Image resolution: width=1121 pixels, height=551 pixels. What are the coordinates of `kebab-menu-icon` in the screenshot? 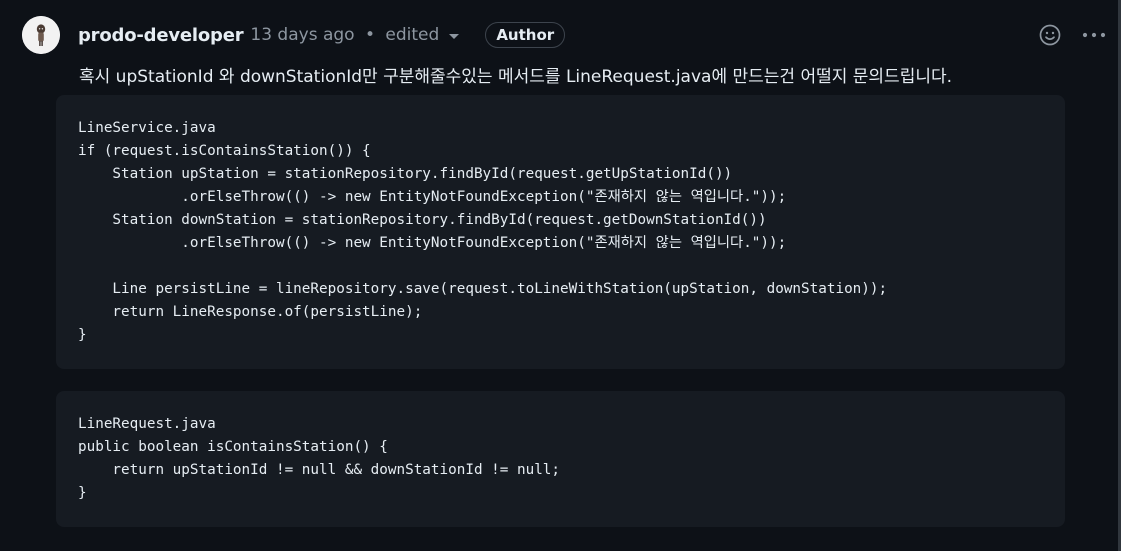 It's located at (1094, 35).